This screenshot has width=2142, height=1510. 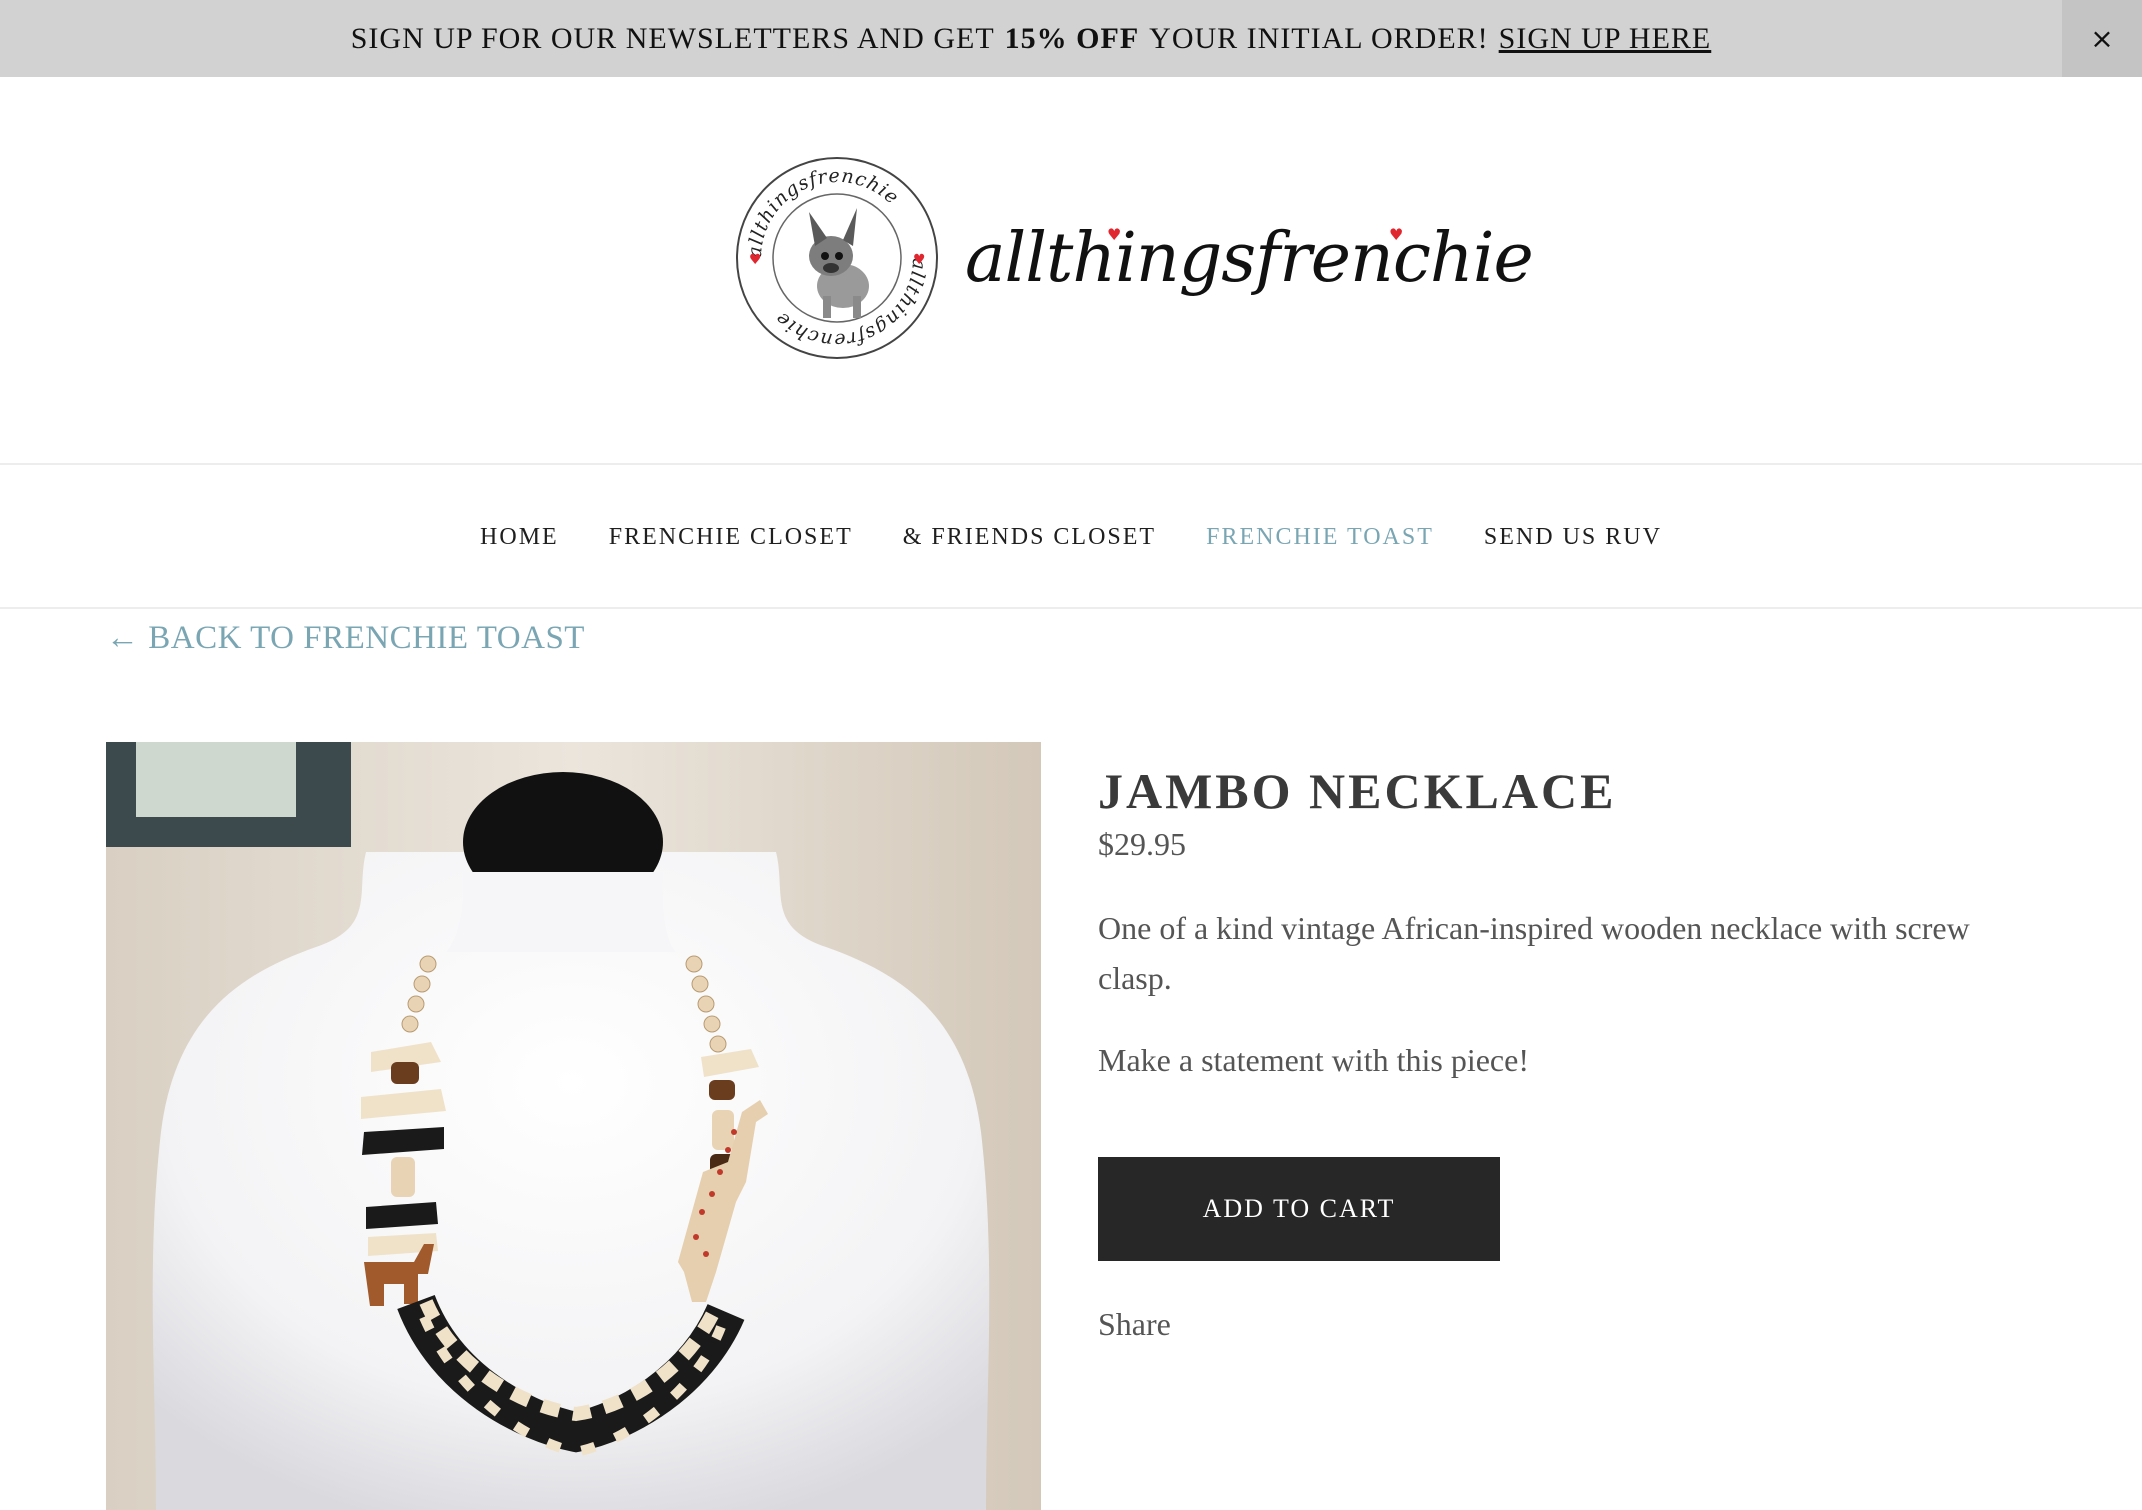 What do you see at coordinates (1573, 537) in the screenshot?
I see `nav-item-send-us-ruv: SEND US RUV` at bounding box center [1573, 537].